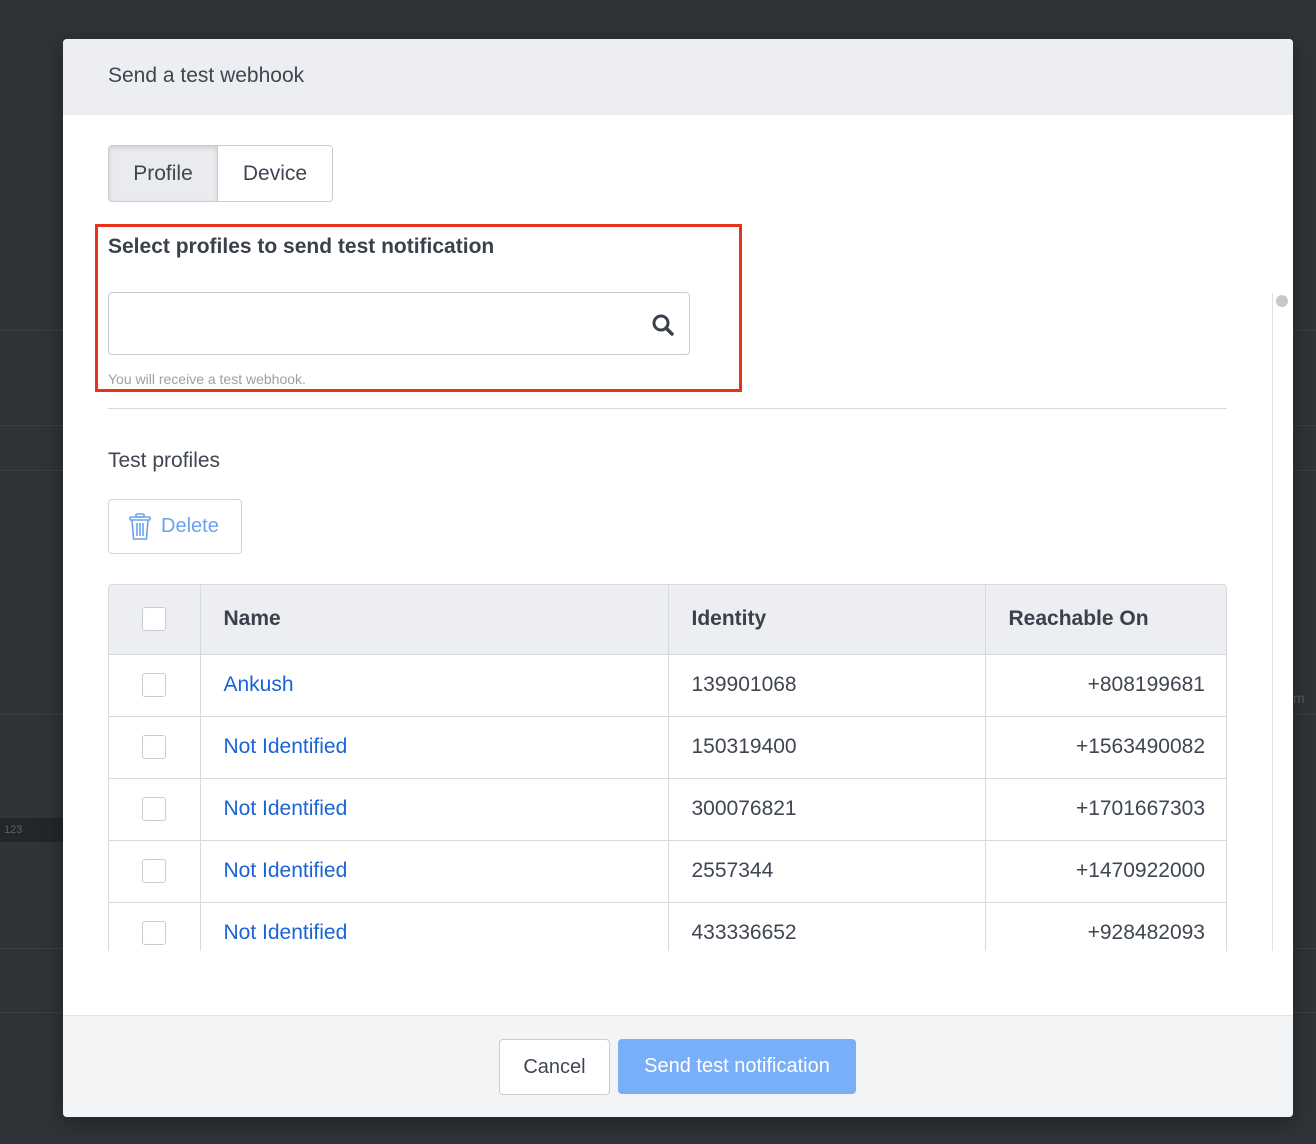 This screenshot has width=1316, height=1144. What do you see at coordinates (1272, 622) in the screenshot?
I see `scrollbar-track` at bounding box center [1272, 622].